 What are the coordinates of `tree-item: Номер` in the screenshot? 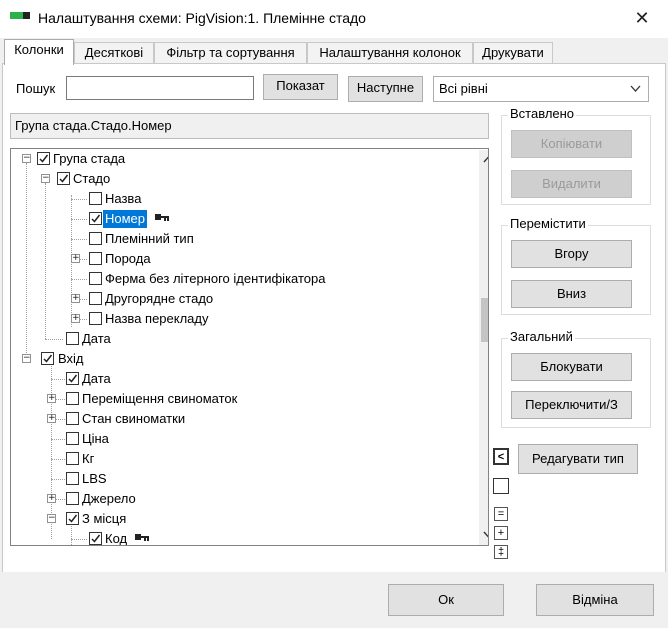 It's located at (241, 219).